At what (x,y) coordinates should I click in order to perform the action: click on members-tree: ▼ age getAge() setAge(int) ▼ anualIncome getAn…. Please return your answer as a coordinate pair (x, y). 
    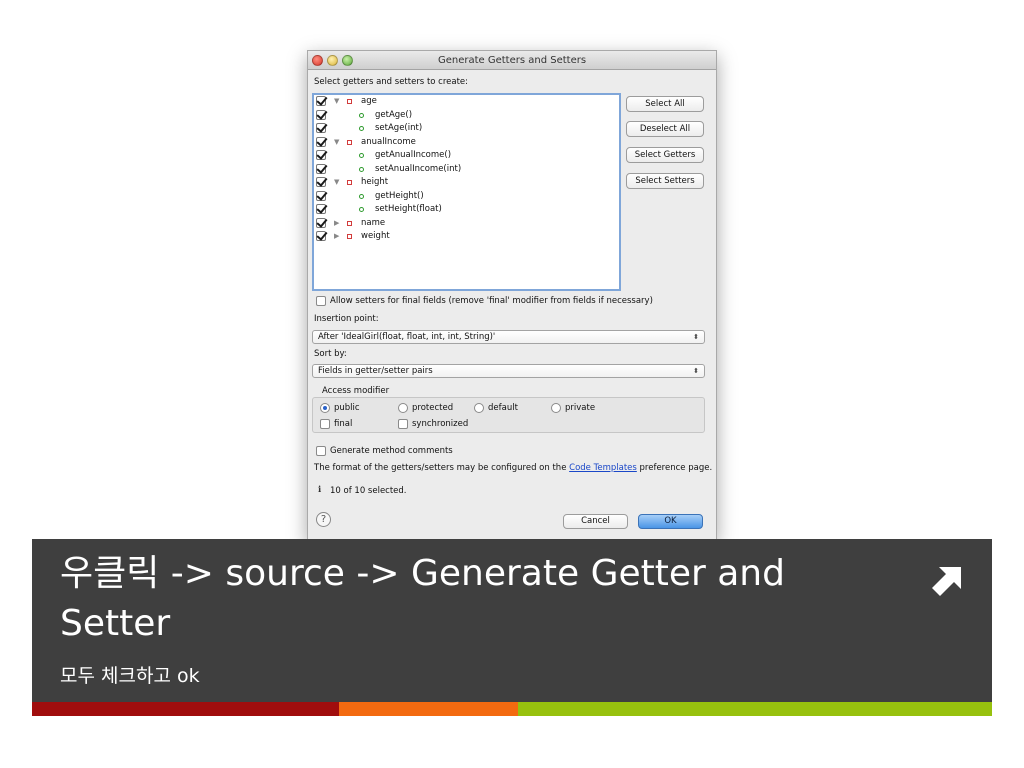
    Looking at the image, I should click on (466, 192).